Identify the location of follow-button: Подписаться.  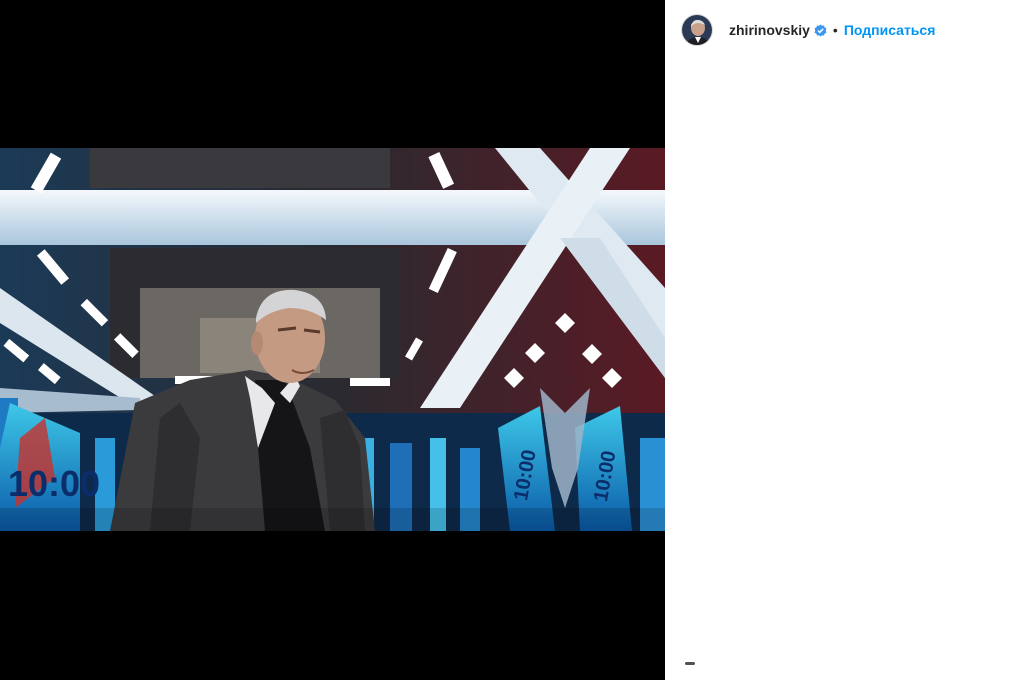
(890, 30).